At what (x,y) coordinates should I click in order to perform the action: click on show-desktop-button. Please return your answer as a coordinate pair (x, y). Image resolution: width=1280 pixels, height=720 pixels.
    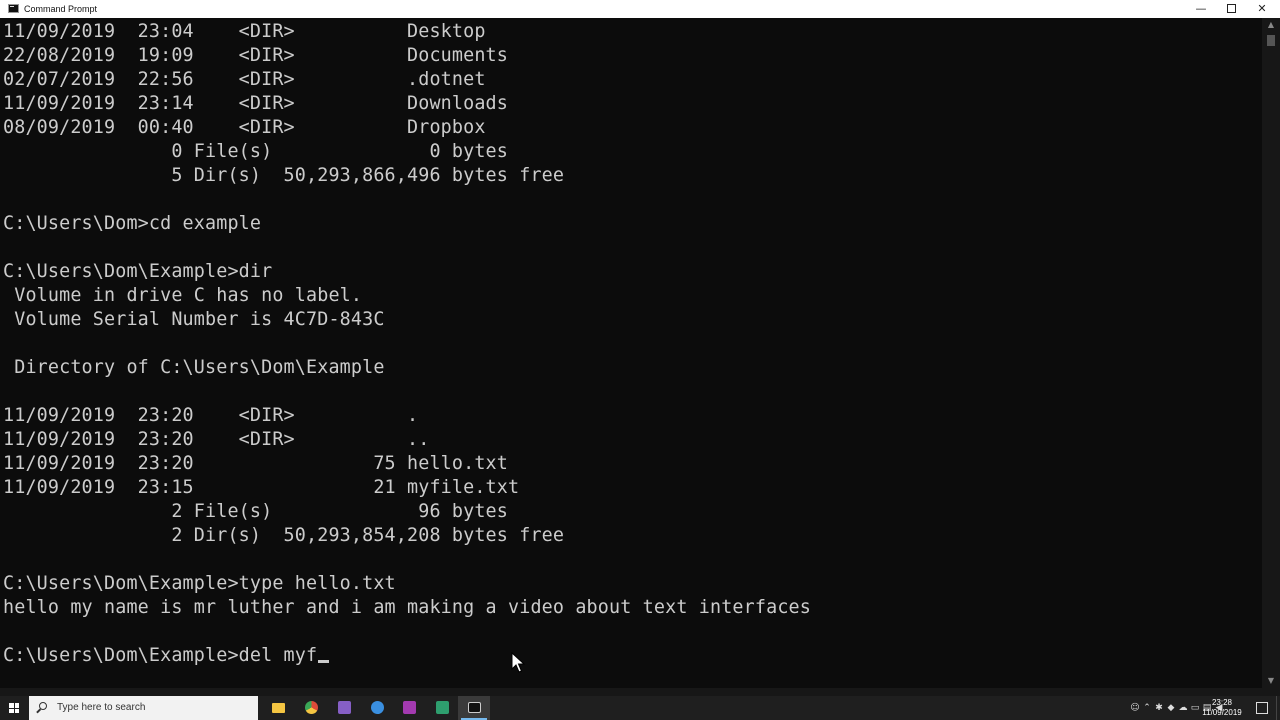
    Looking at the image, I should click on (1278, 708).